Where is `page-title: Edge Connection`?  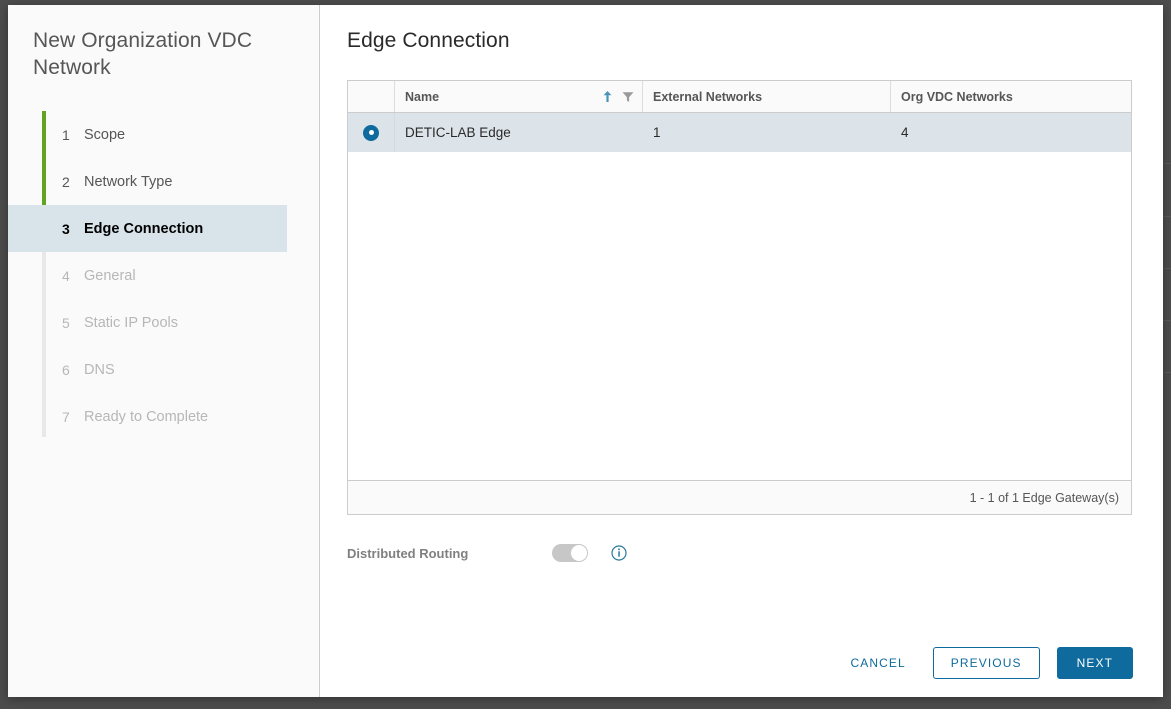
page-title: Edge Connection is located at coordinates (428, 40).